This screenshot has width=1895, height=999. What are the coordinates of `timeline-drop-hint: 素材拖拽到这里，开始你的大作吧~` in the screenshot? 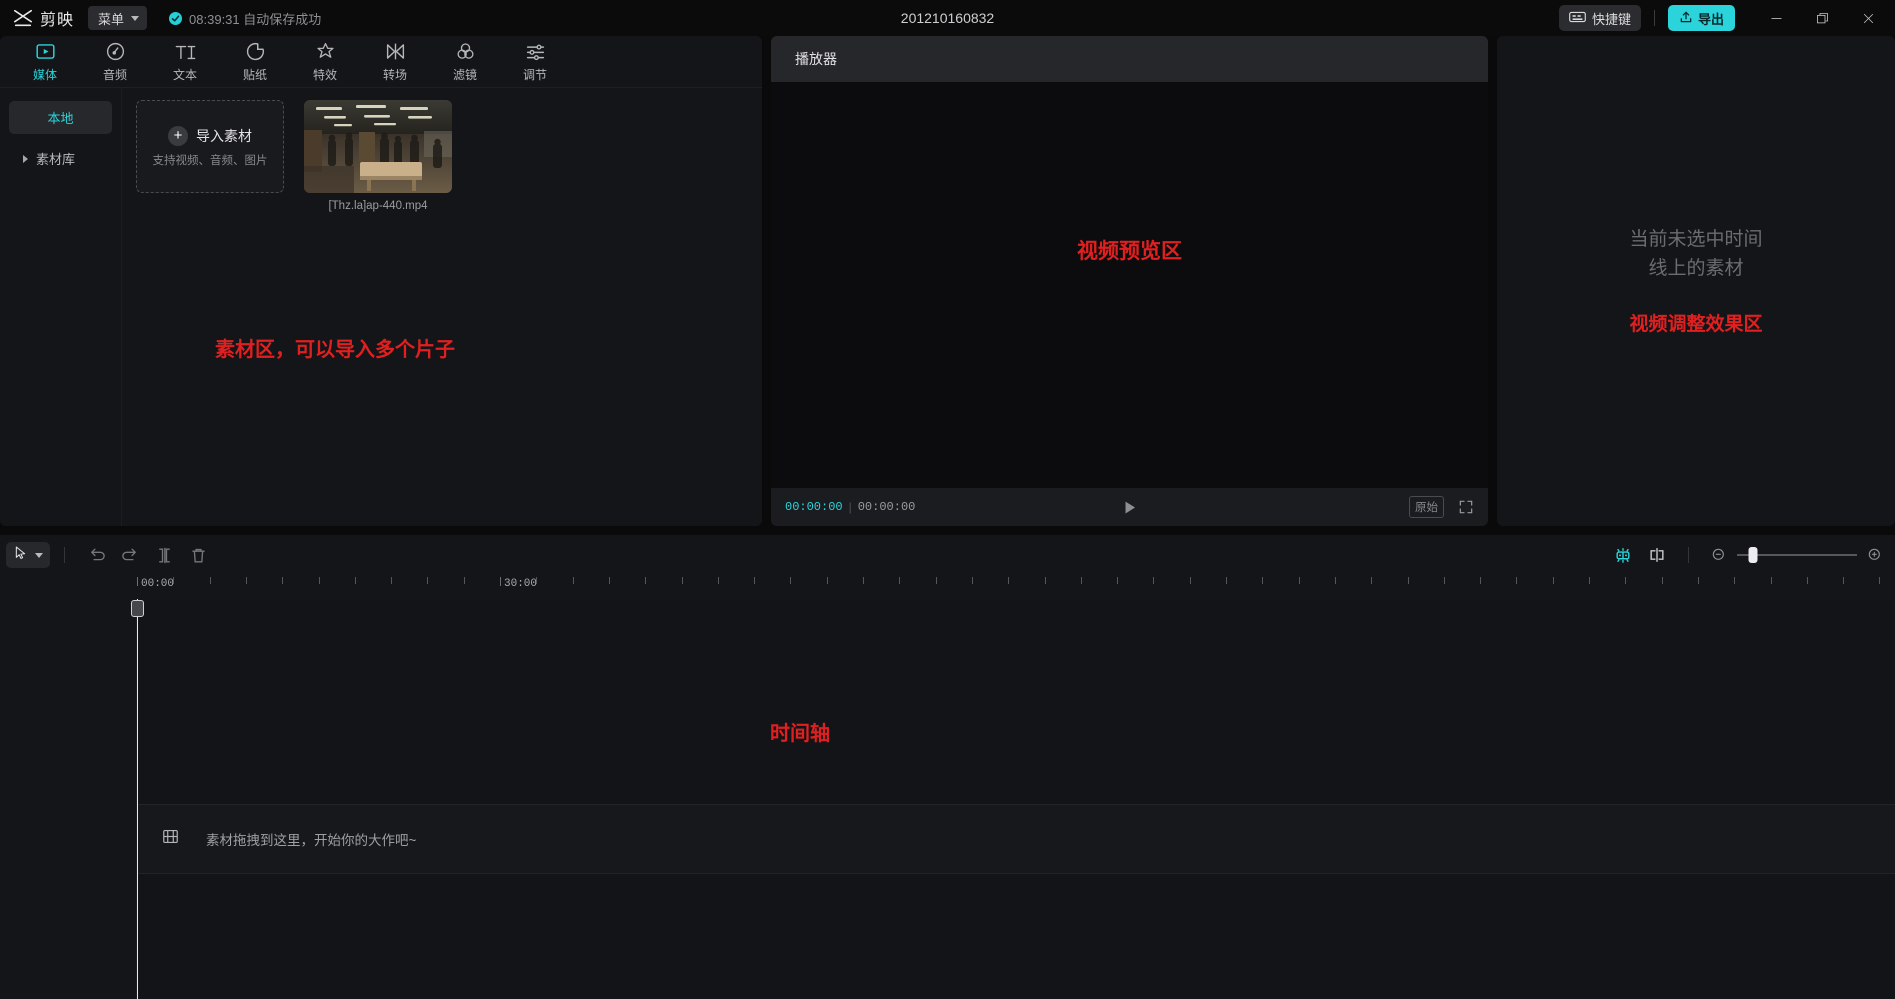 It's located at (311, 840).